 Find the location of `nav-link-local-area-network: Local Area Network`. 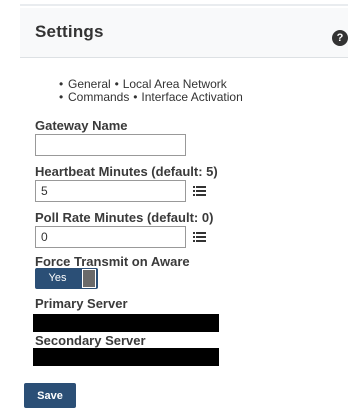

nav-link-local-area-network: Local Area Network is located at coordinates (175, 84).